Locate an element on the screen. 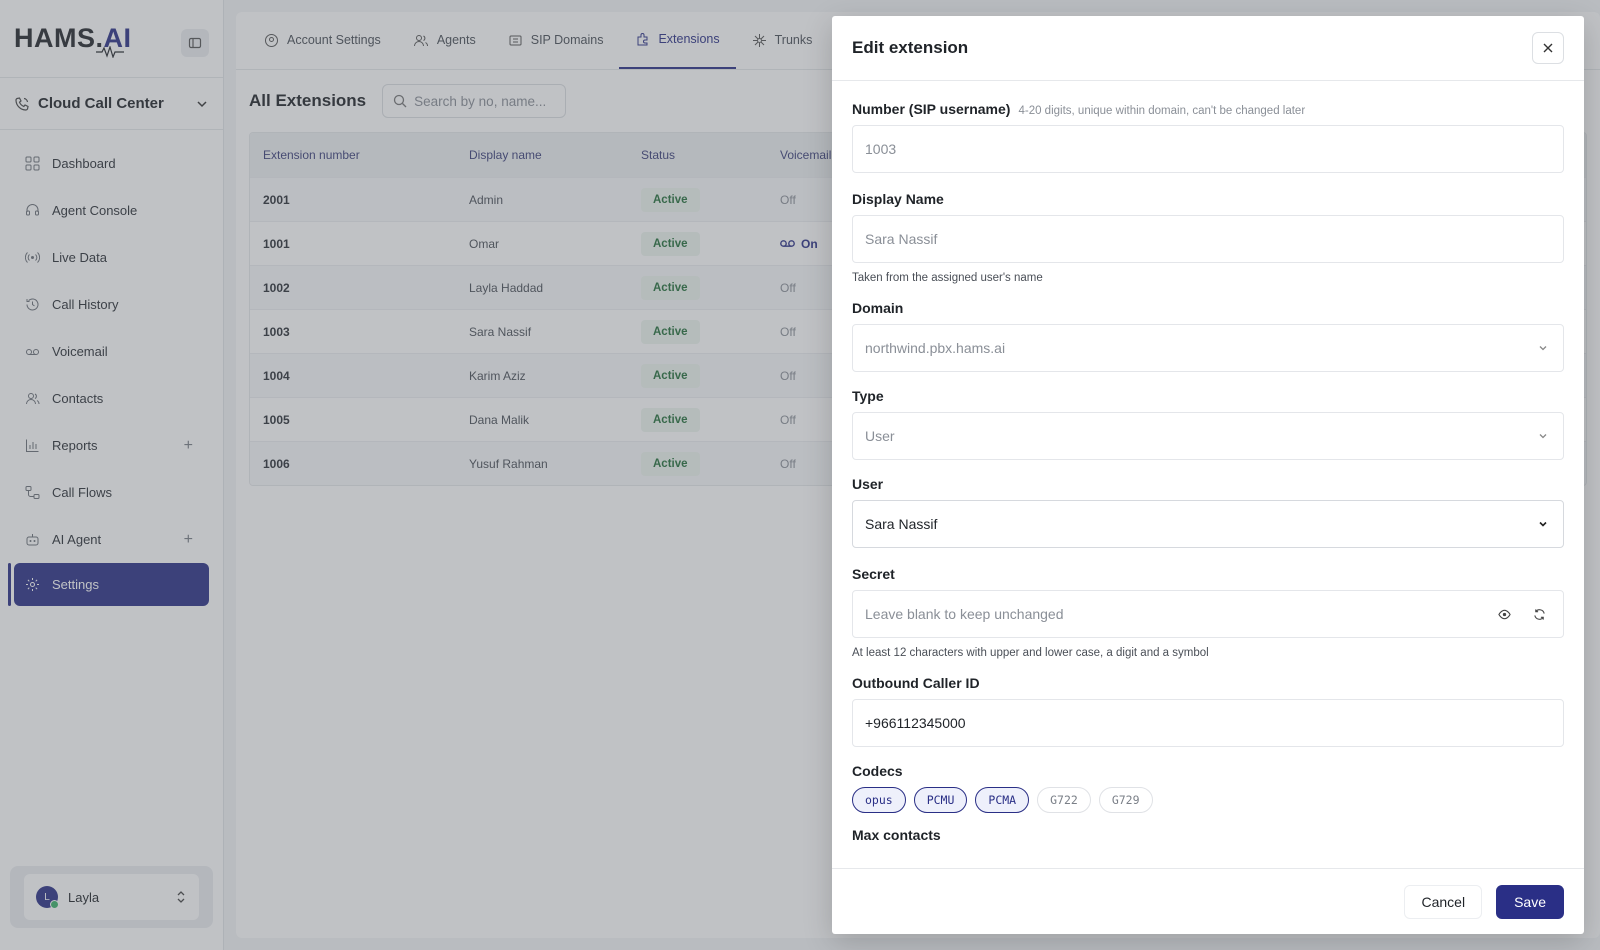 The height and width of the screenshot is (950, 1600). secret-field: Leave blank to keep unchanged is located at coordinates (1208, 614).